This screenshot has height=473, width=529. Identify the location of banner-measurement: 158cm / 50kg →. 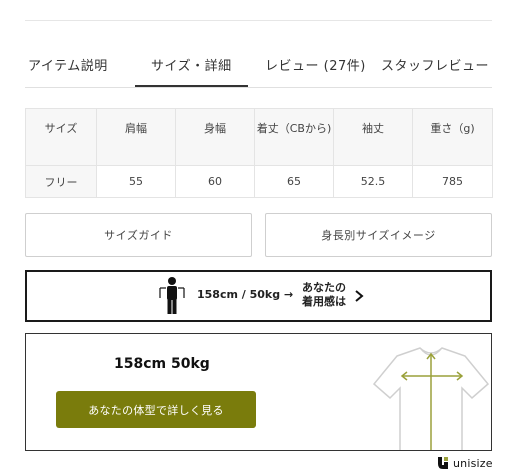
(245, 294).